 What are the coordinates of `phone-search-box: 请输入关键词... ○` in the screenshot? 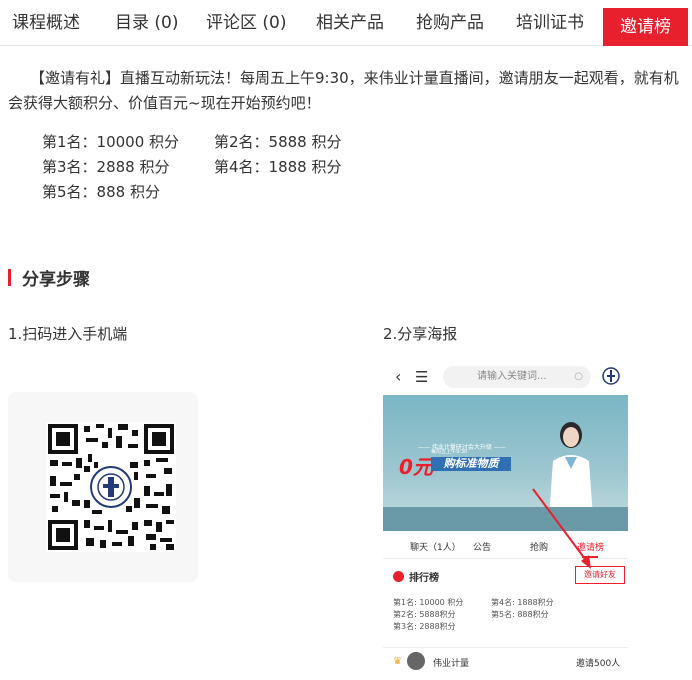 It's located at (517, 377).